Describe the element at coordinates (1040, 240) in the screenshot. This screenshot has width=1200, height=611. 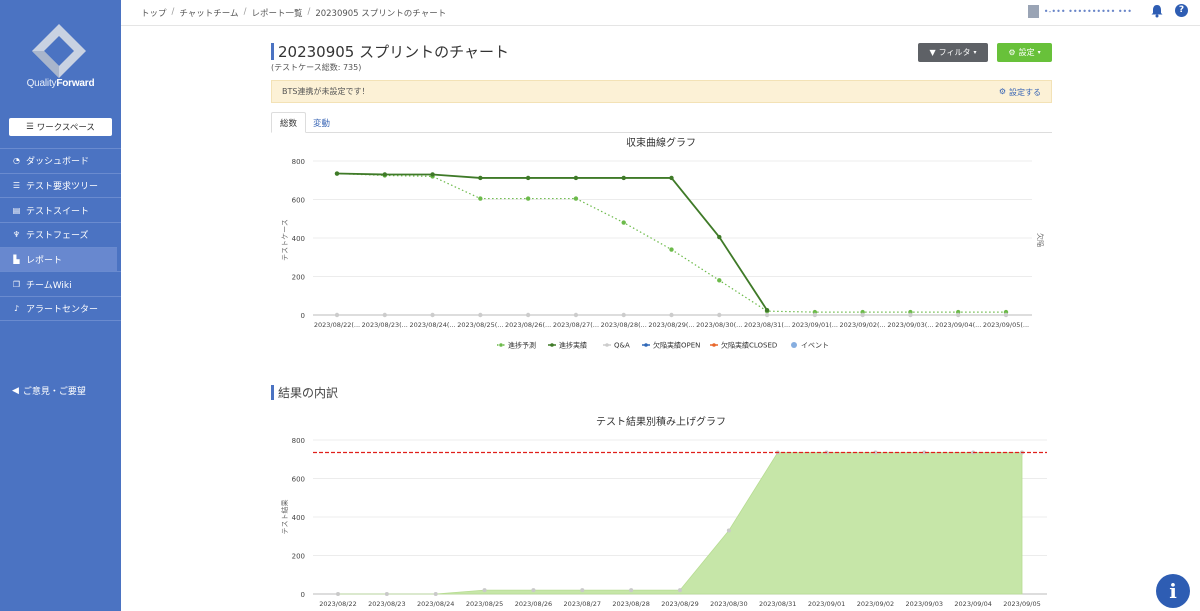
I see `y2-axis-label: 欠陥` at that location.